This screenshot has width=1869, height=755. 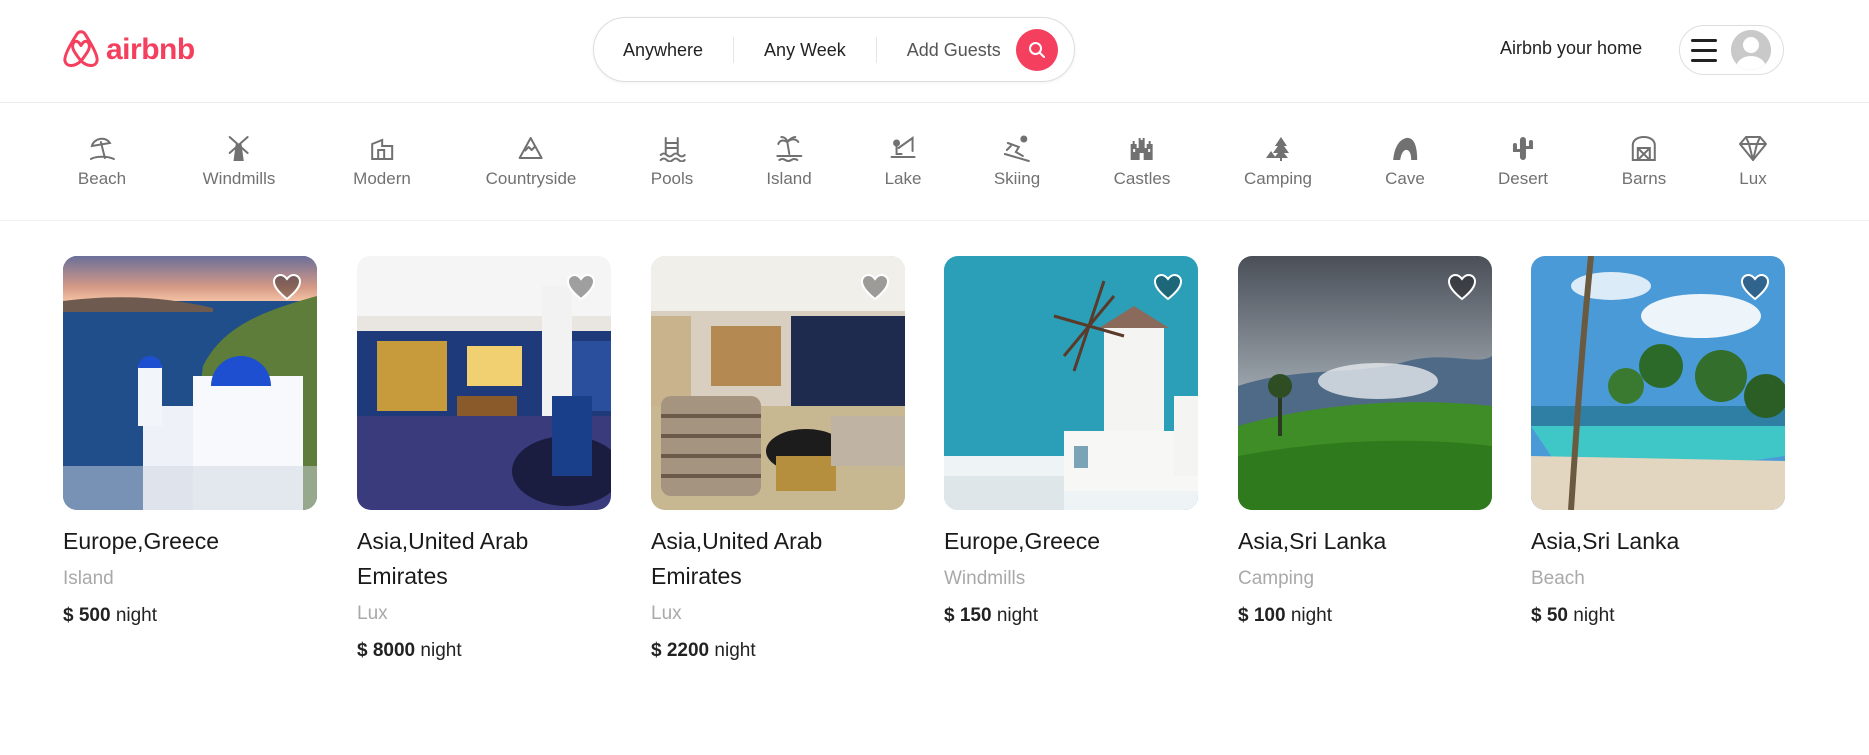 What do you see at coordinates (1142, 178) in the screenshot?
I see `category-label: Castles` at bounding box center [1142, 178].